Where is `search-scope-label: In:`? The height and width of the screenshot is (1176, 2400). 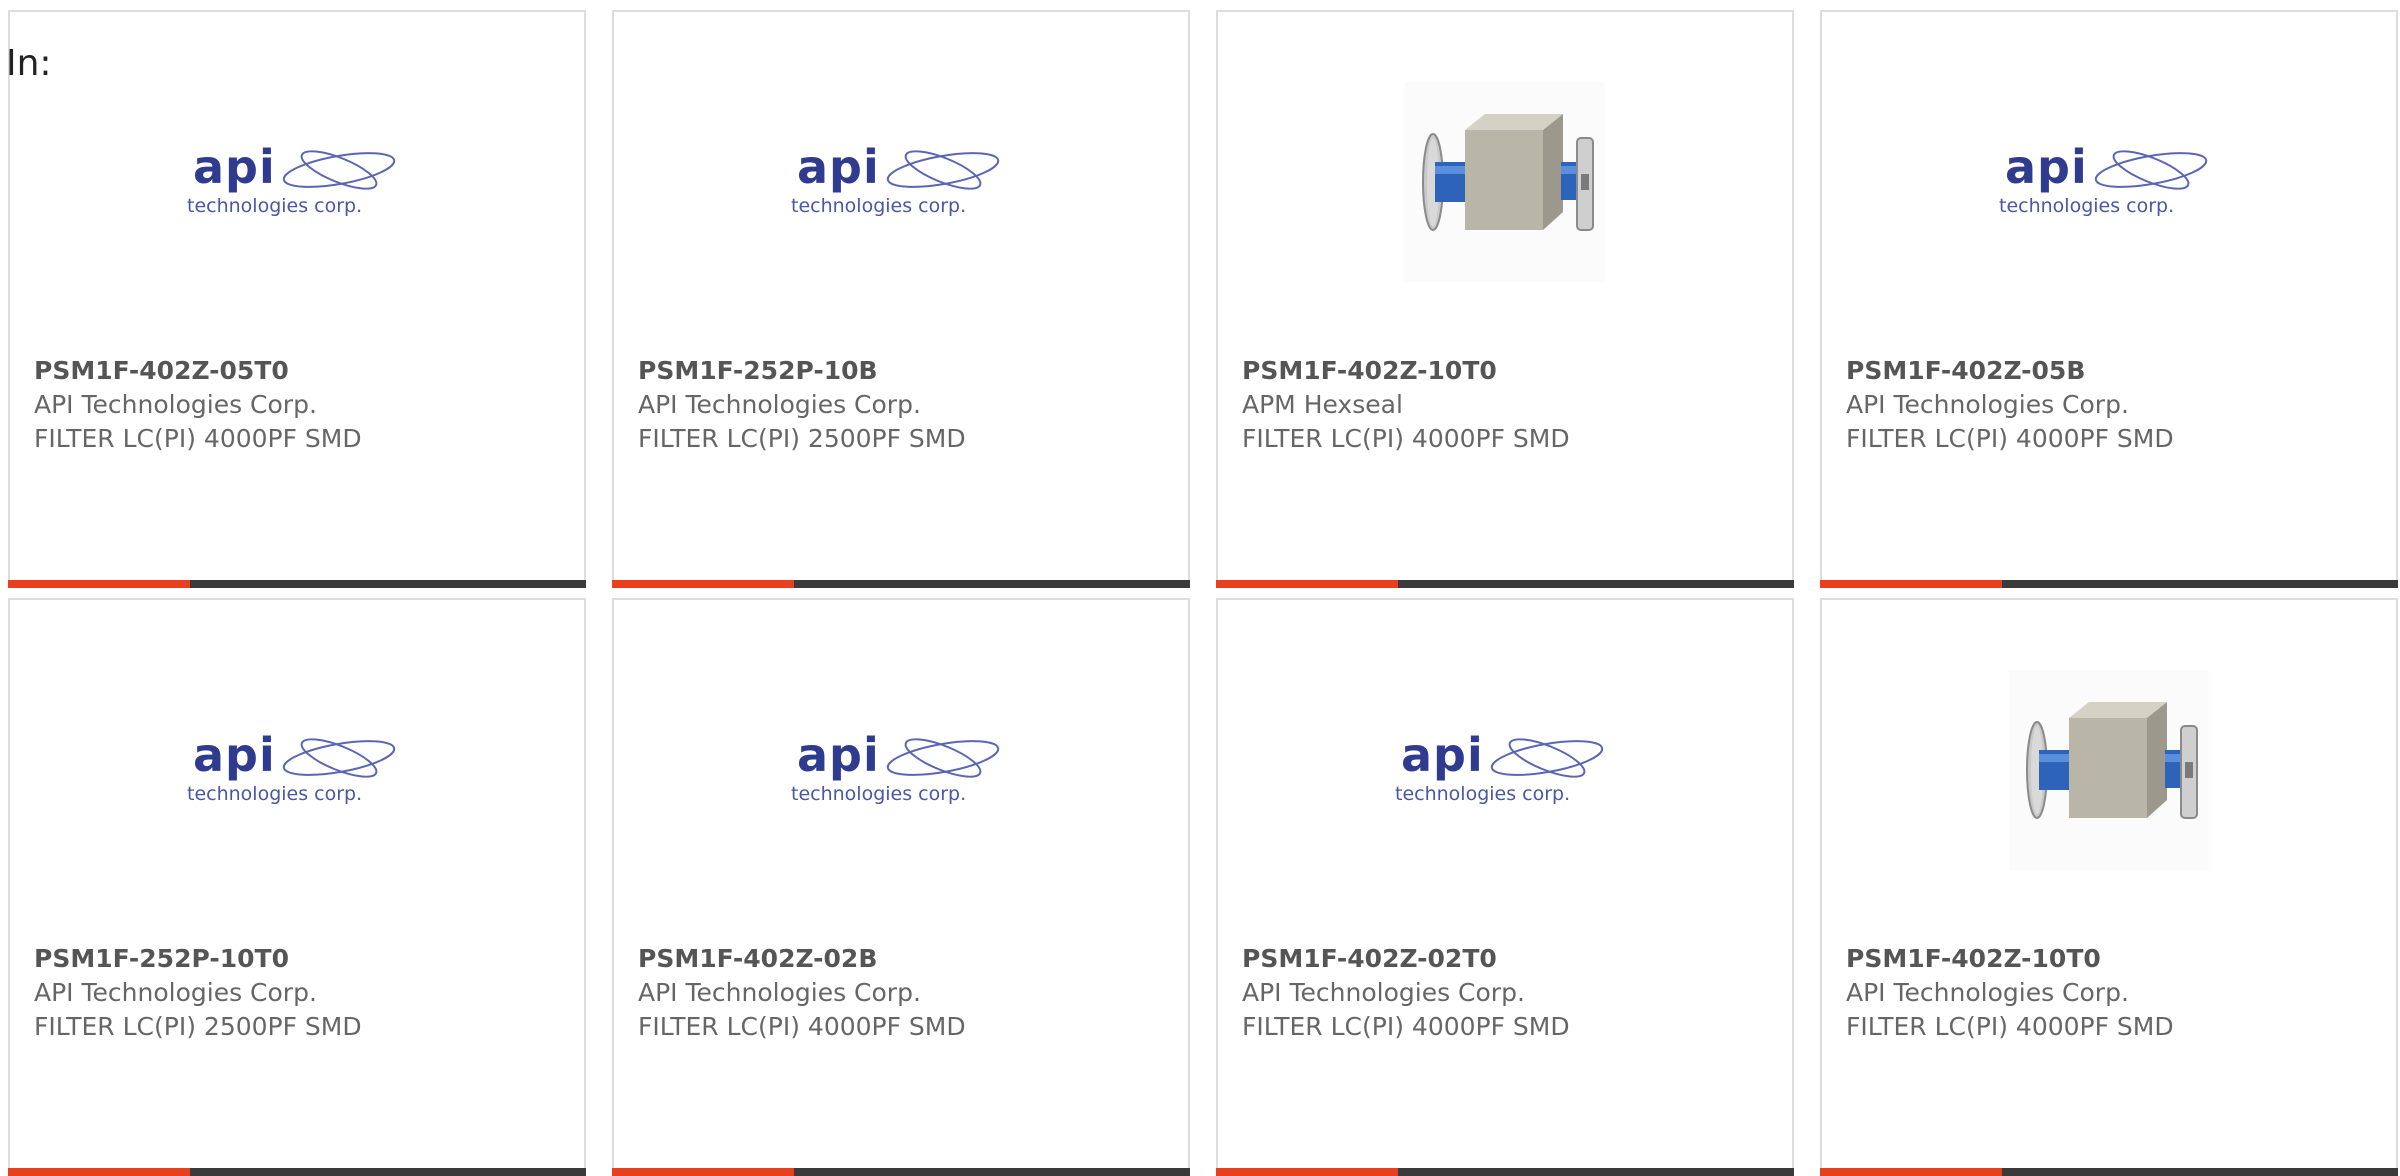 search-scope-label: In: is located at coordinates (29, 63).